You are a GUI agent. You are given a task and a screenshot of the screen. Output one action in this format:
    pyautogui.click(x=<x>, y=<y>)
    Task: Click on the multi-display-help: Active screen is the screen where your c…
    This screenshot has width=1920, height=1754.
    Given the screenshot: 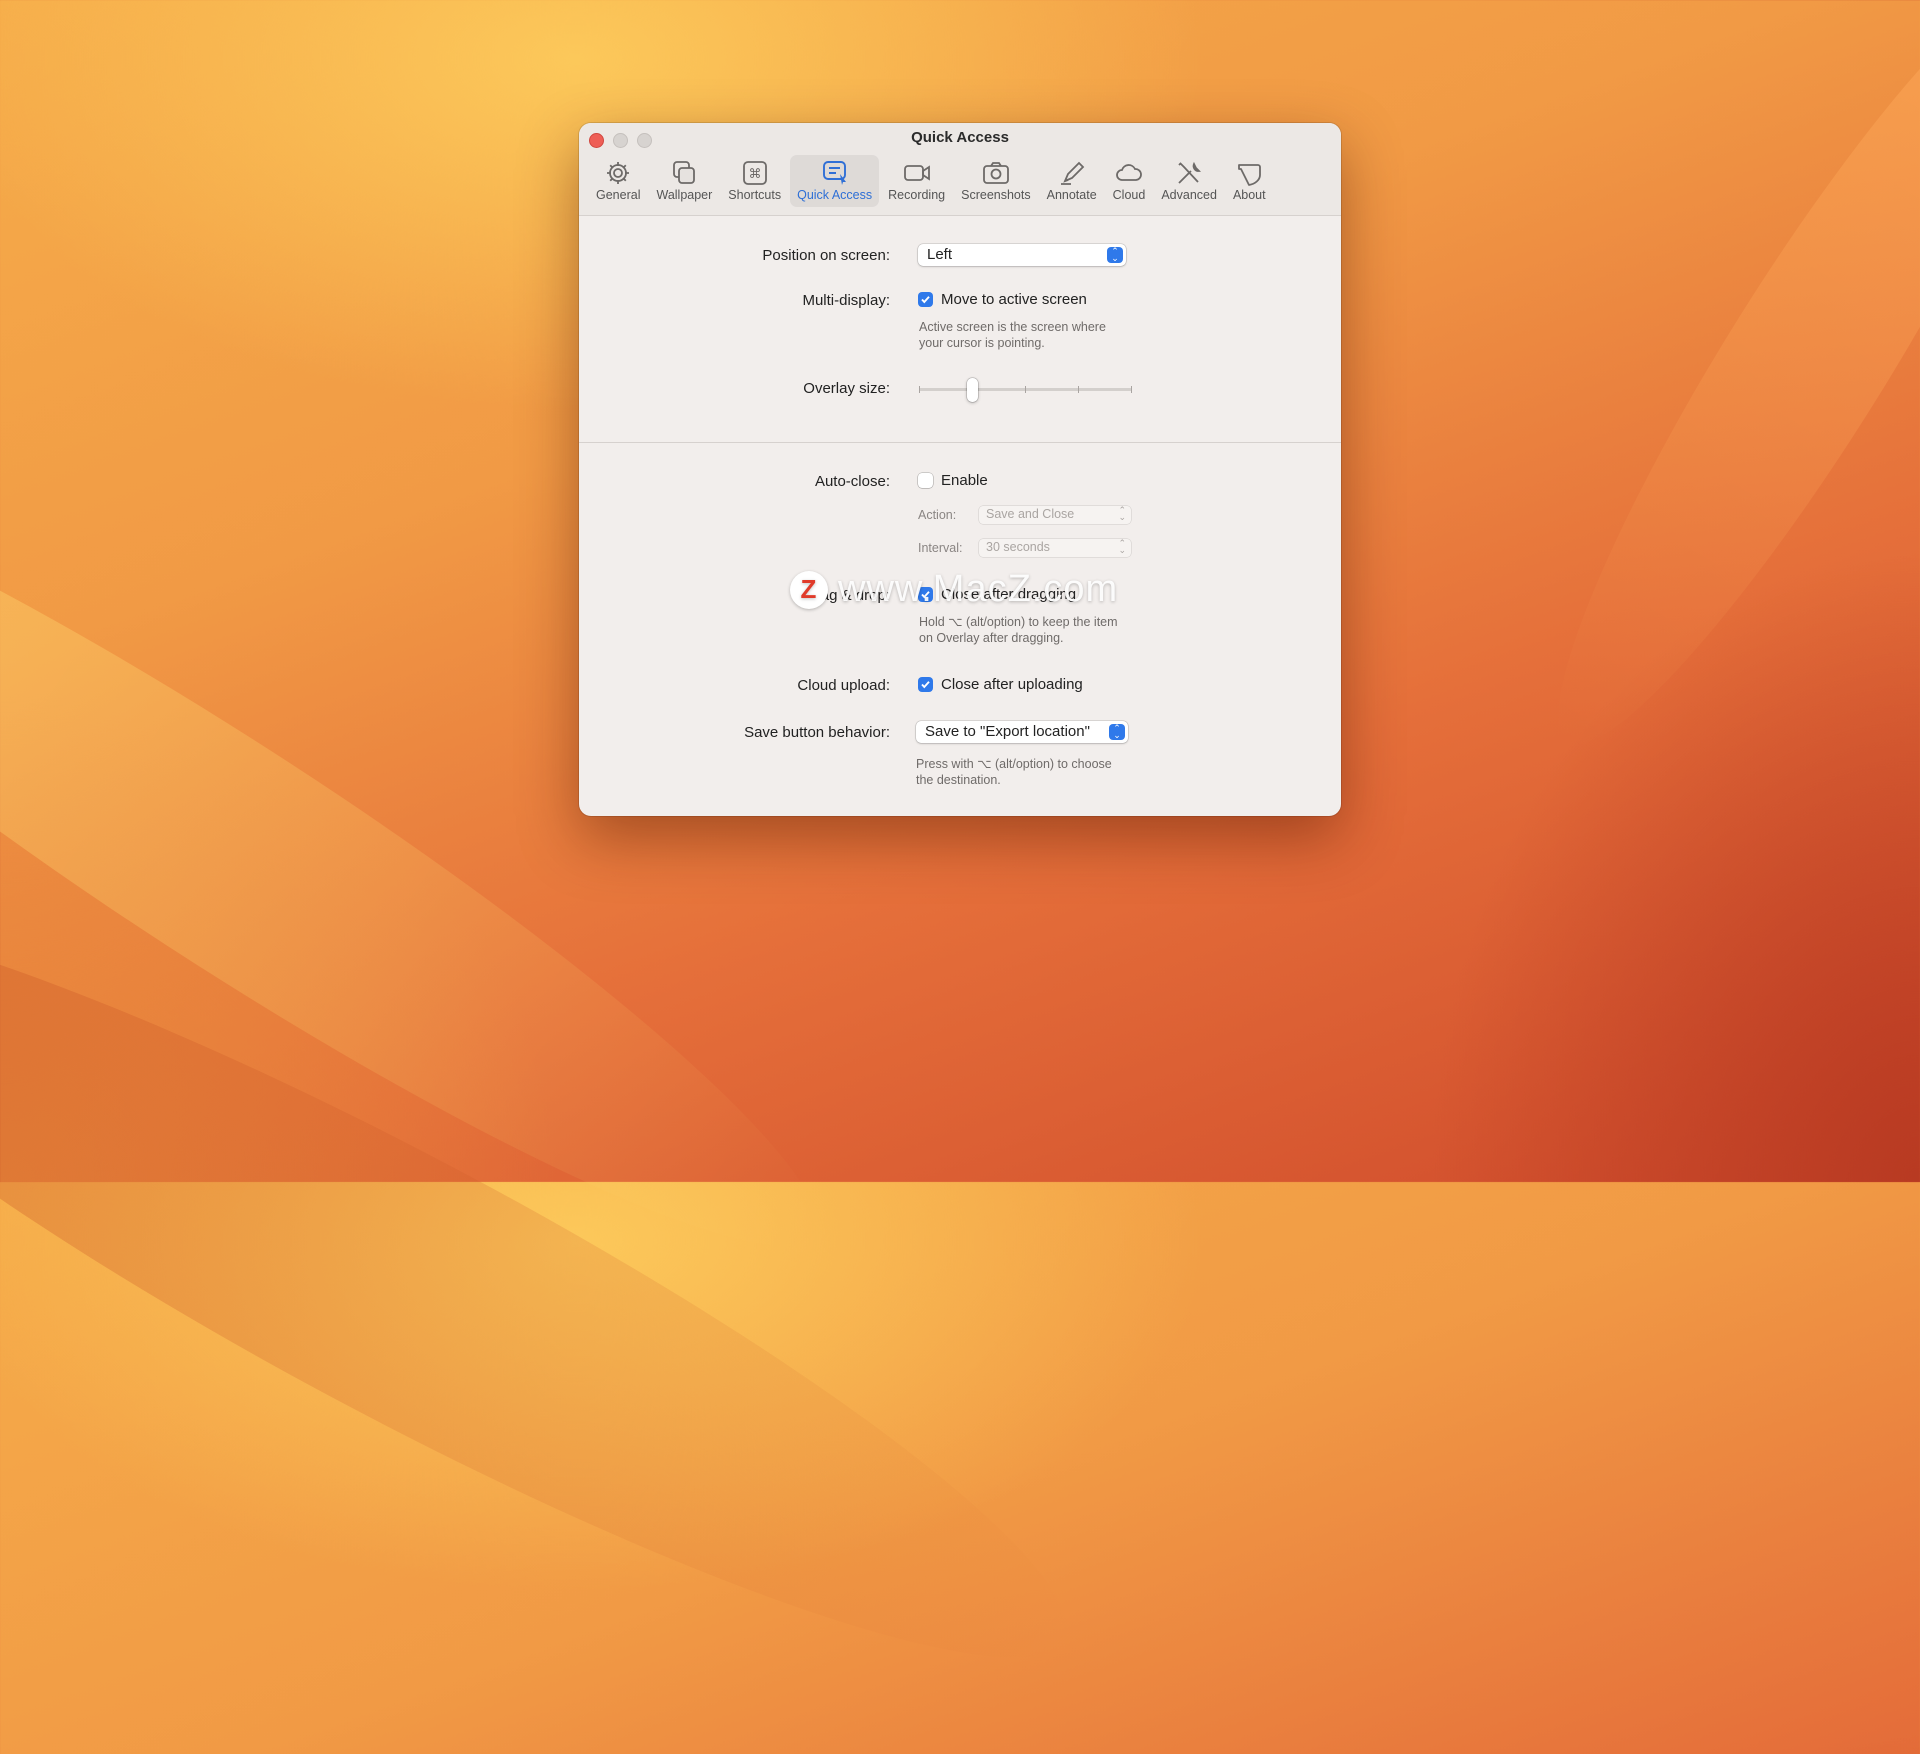 What is the action you would take?
    pyautogui.click(x=1034, y=335)
    